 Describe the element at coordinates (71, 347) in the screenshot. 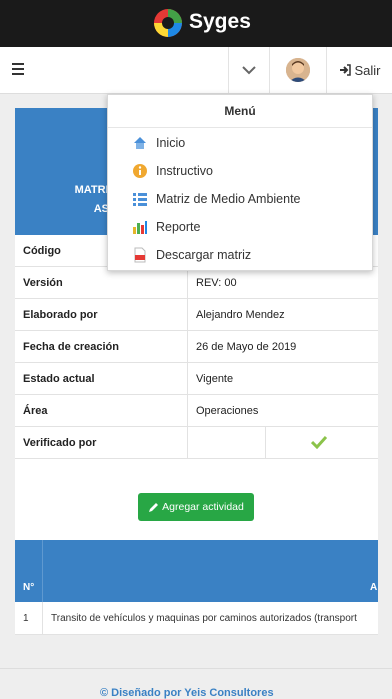

I see `detail-key: Fecha de creación` at that location.